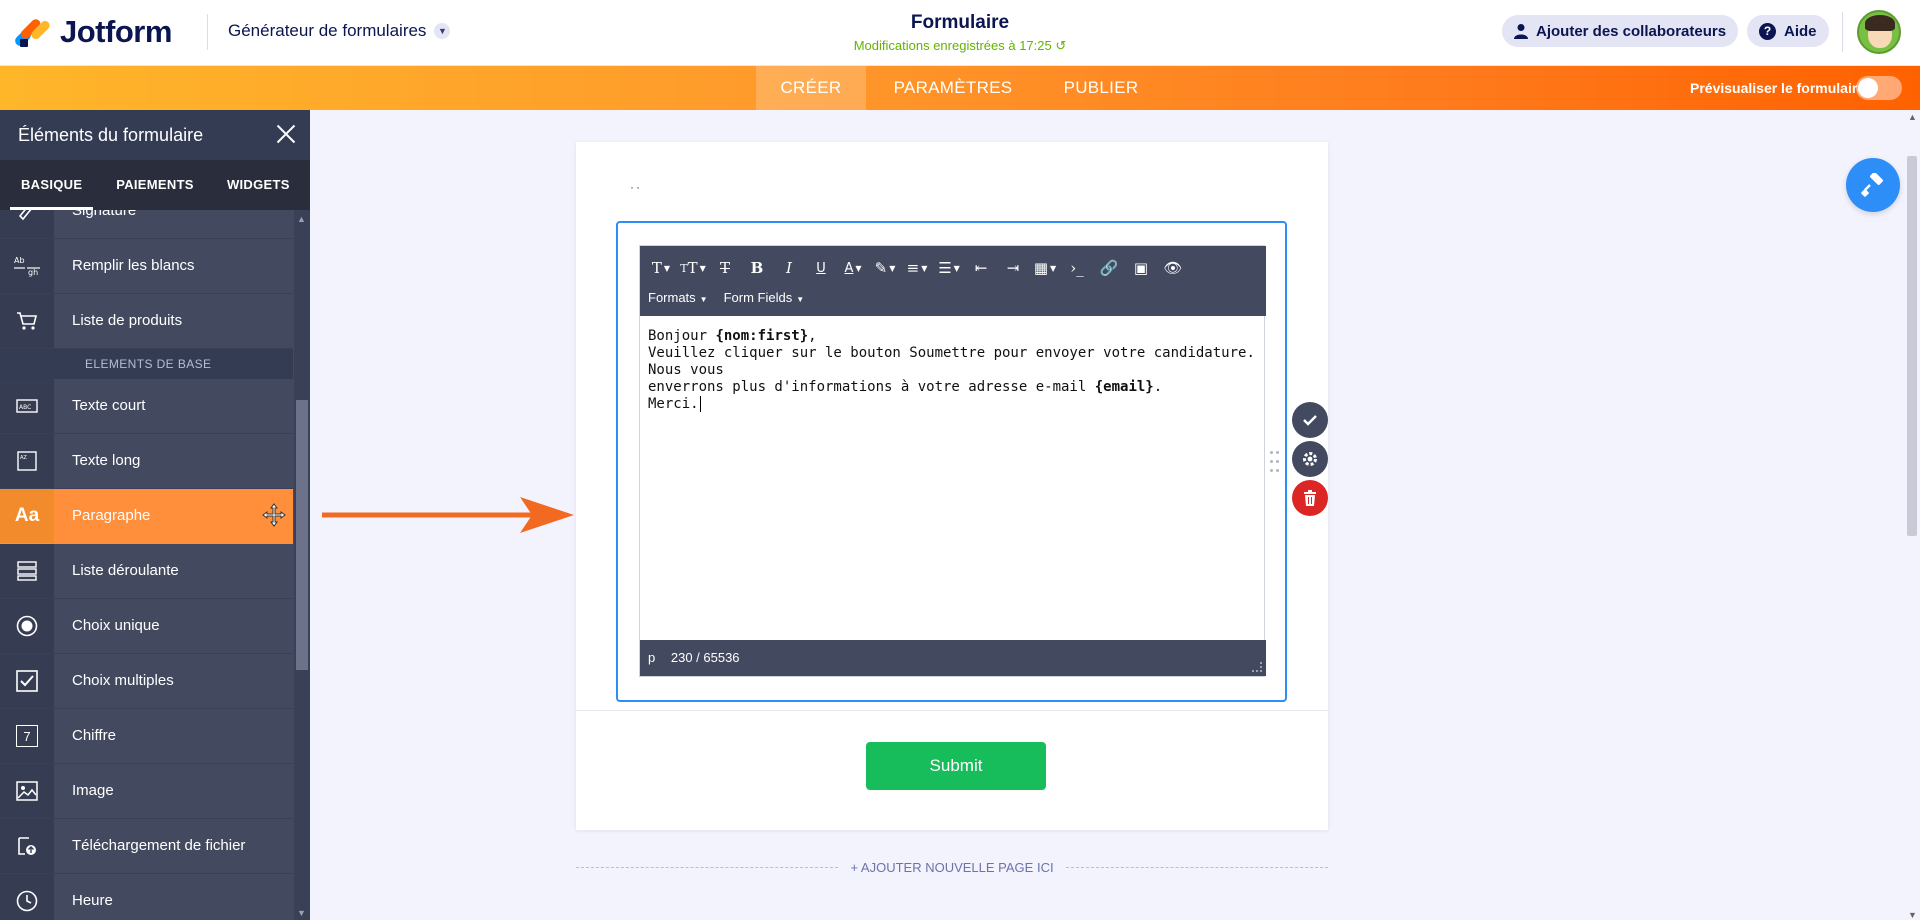 This screenshot has width=1920, height=920. What do you see at coordinates (1879, 88) in the screenshot?
I see `preview-toggle` at bounding box center [1879, 88].